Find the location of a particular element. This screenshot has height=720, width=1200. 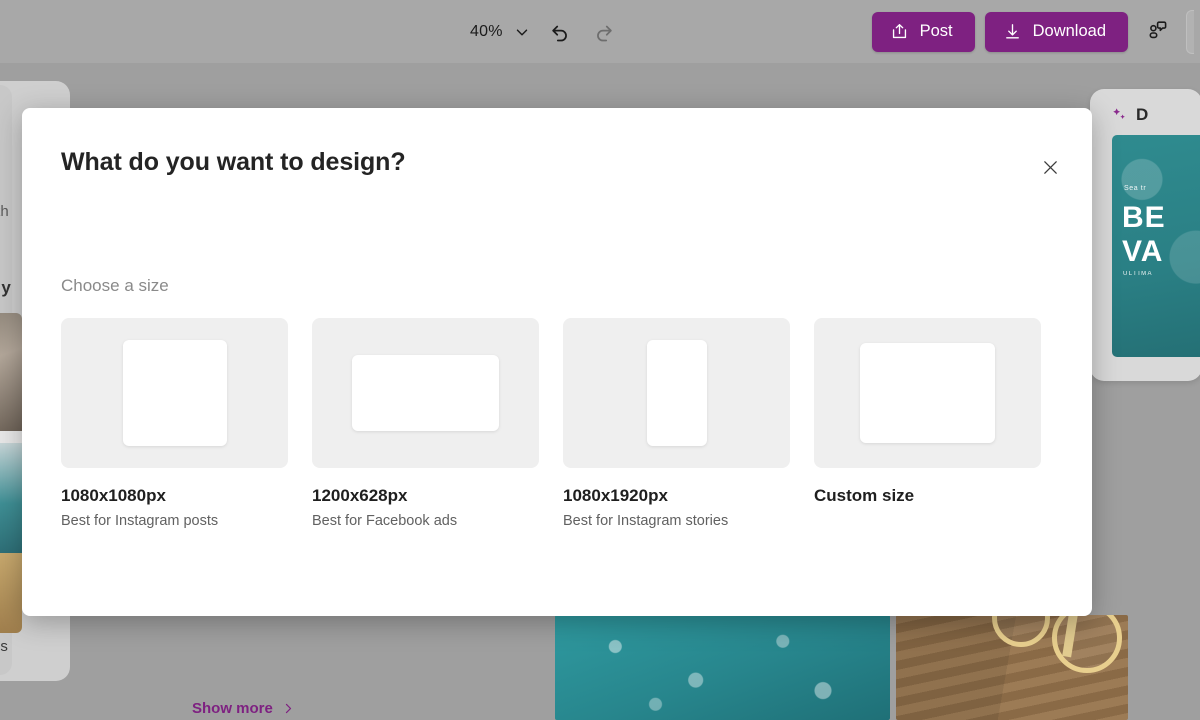

size-option-1080x1080: 1080x1080px Best for Instagram posts is located at coordinates (174, 423).